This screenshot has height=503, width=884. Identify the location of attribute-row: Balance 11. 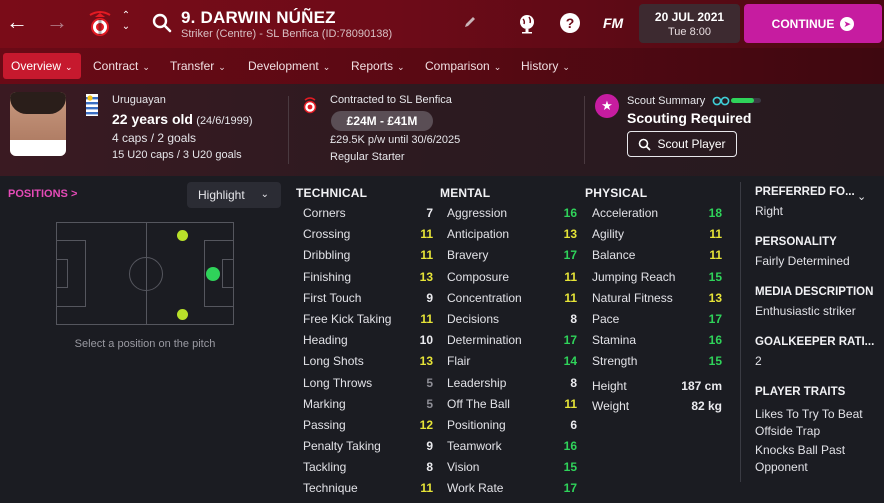
(657, 255).